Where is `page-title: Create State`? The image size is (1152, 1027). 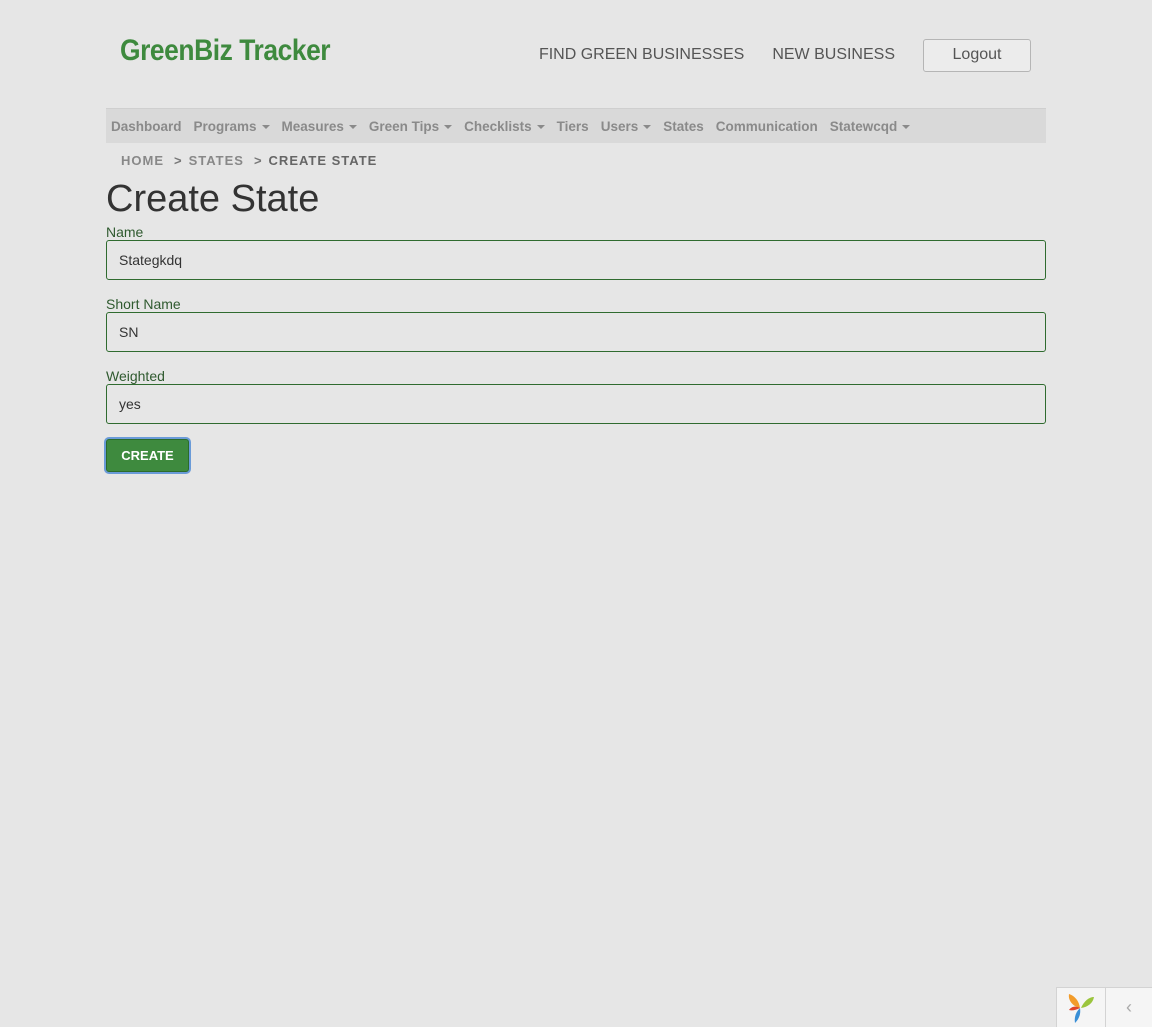 page-title: Create State is located at coordinates (213, 199).